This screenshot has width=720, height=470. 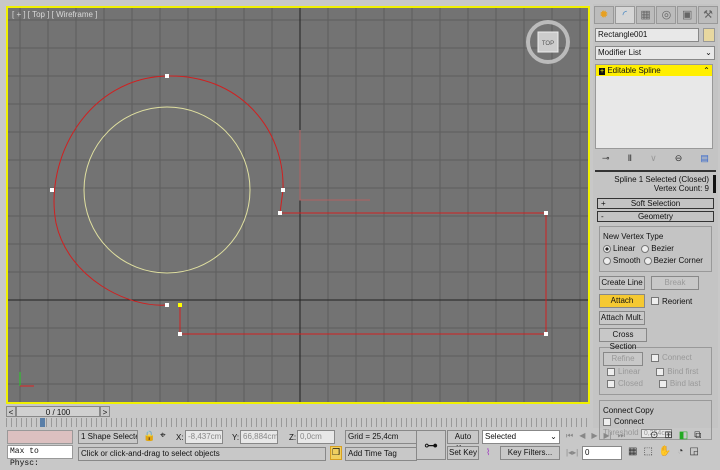 I want to click on selection-count: Spline 1 Selected (Closed), so click(x=661, y=179).